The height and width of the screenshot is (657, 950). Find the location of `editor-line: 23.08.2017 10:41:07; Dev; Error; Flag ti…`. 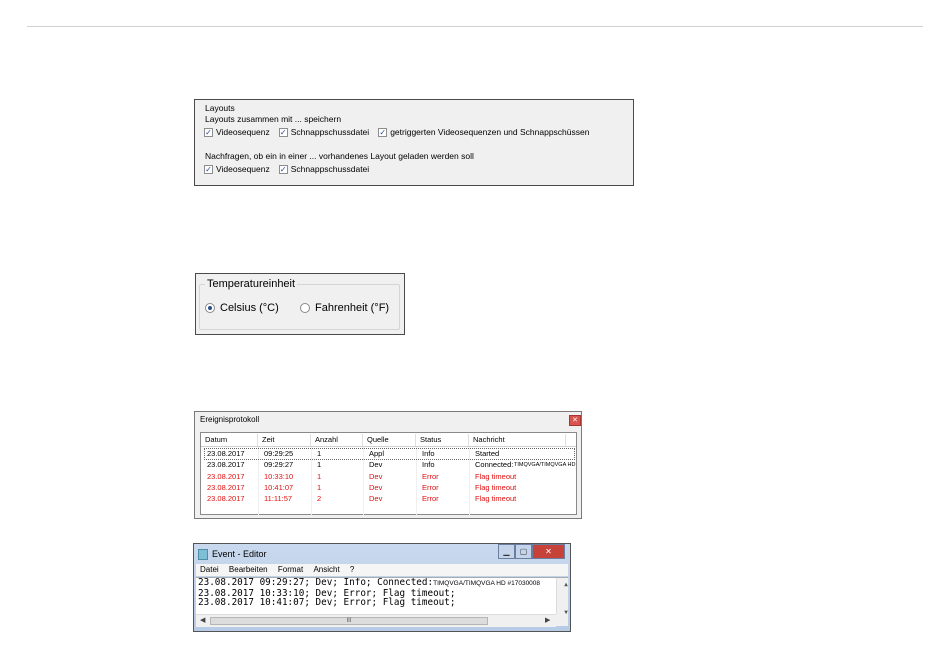

editor-line: 23.08.2017 10:41:07; Dev; Error; Flag ti… is located at coordinates (327, 602).